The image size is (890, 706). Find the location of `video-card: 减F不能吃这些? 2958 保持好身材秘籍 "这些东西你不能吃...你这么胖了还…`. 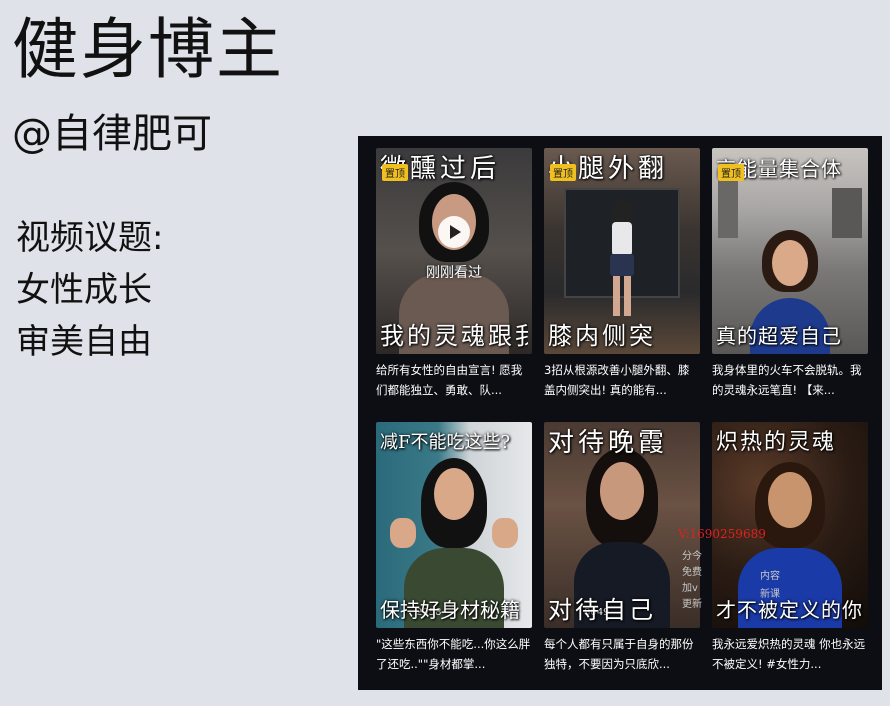

video-card: 减F不能吃这些? 2958 保持好身材秘籍 "这些东西你不能吃...你这么胖了还… is located at coordinates (454, 550).